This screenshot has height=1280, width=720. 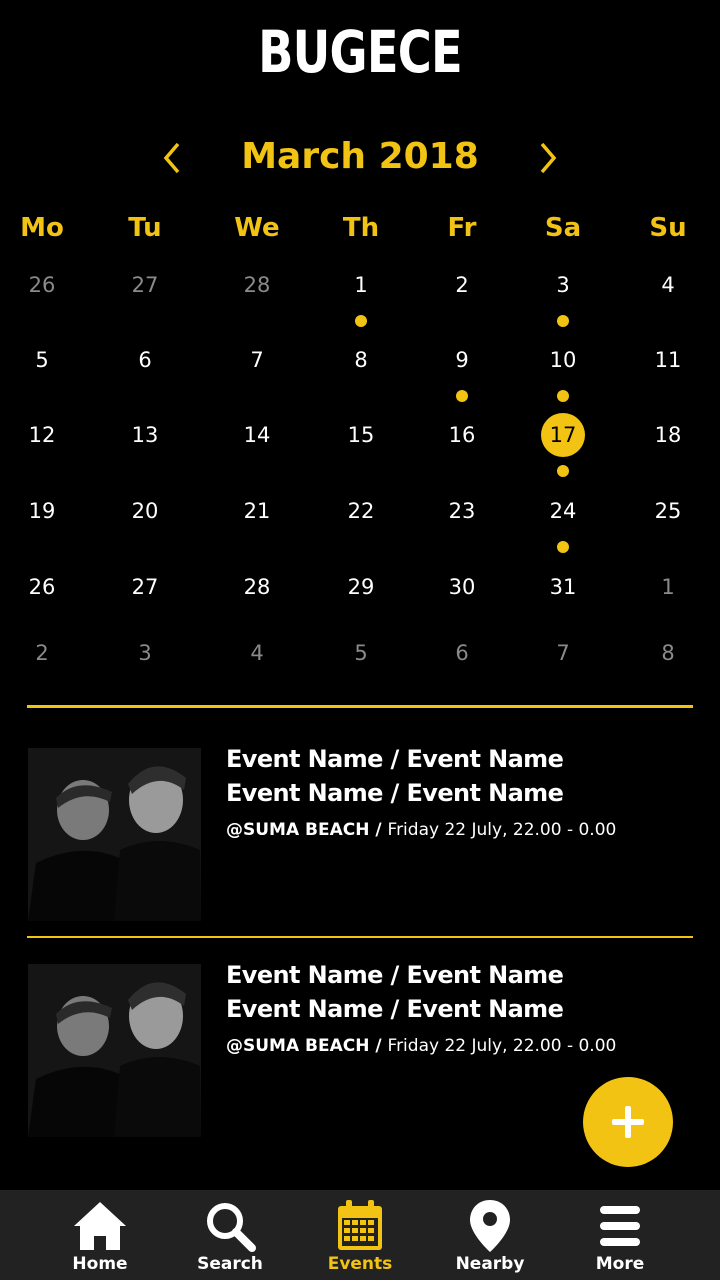 I want to click on tab-search: Search, so click(x=230, y=1235).